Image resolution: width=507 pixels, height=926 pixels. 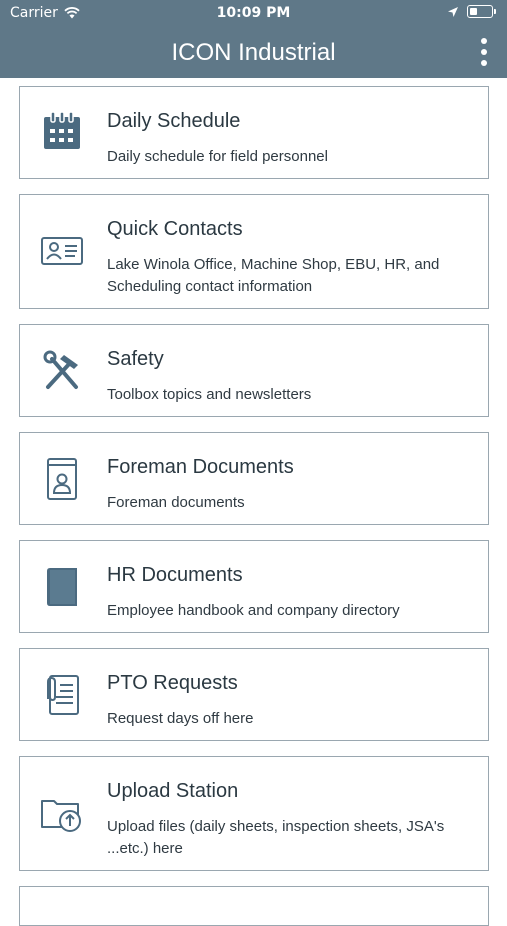 I want to click on menu-item-title: Upload Station, so click(x=173, y=791).